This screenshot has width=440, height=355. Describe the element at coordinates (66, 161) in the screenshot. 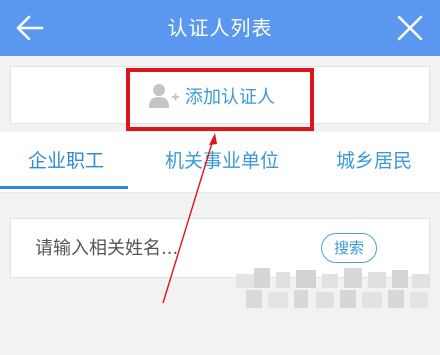

I see `tab-enterprise-employees: 企业职工` at that location.